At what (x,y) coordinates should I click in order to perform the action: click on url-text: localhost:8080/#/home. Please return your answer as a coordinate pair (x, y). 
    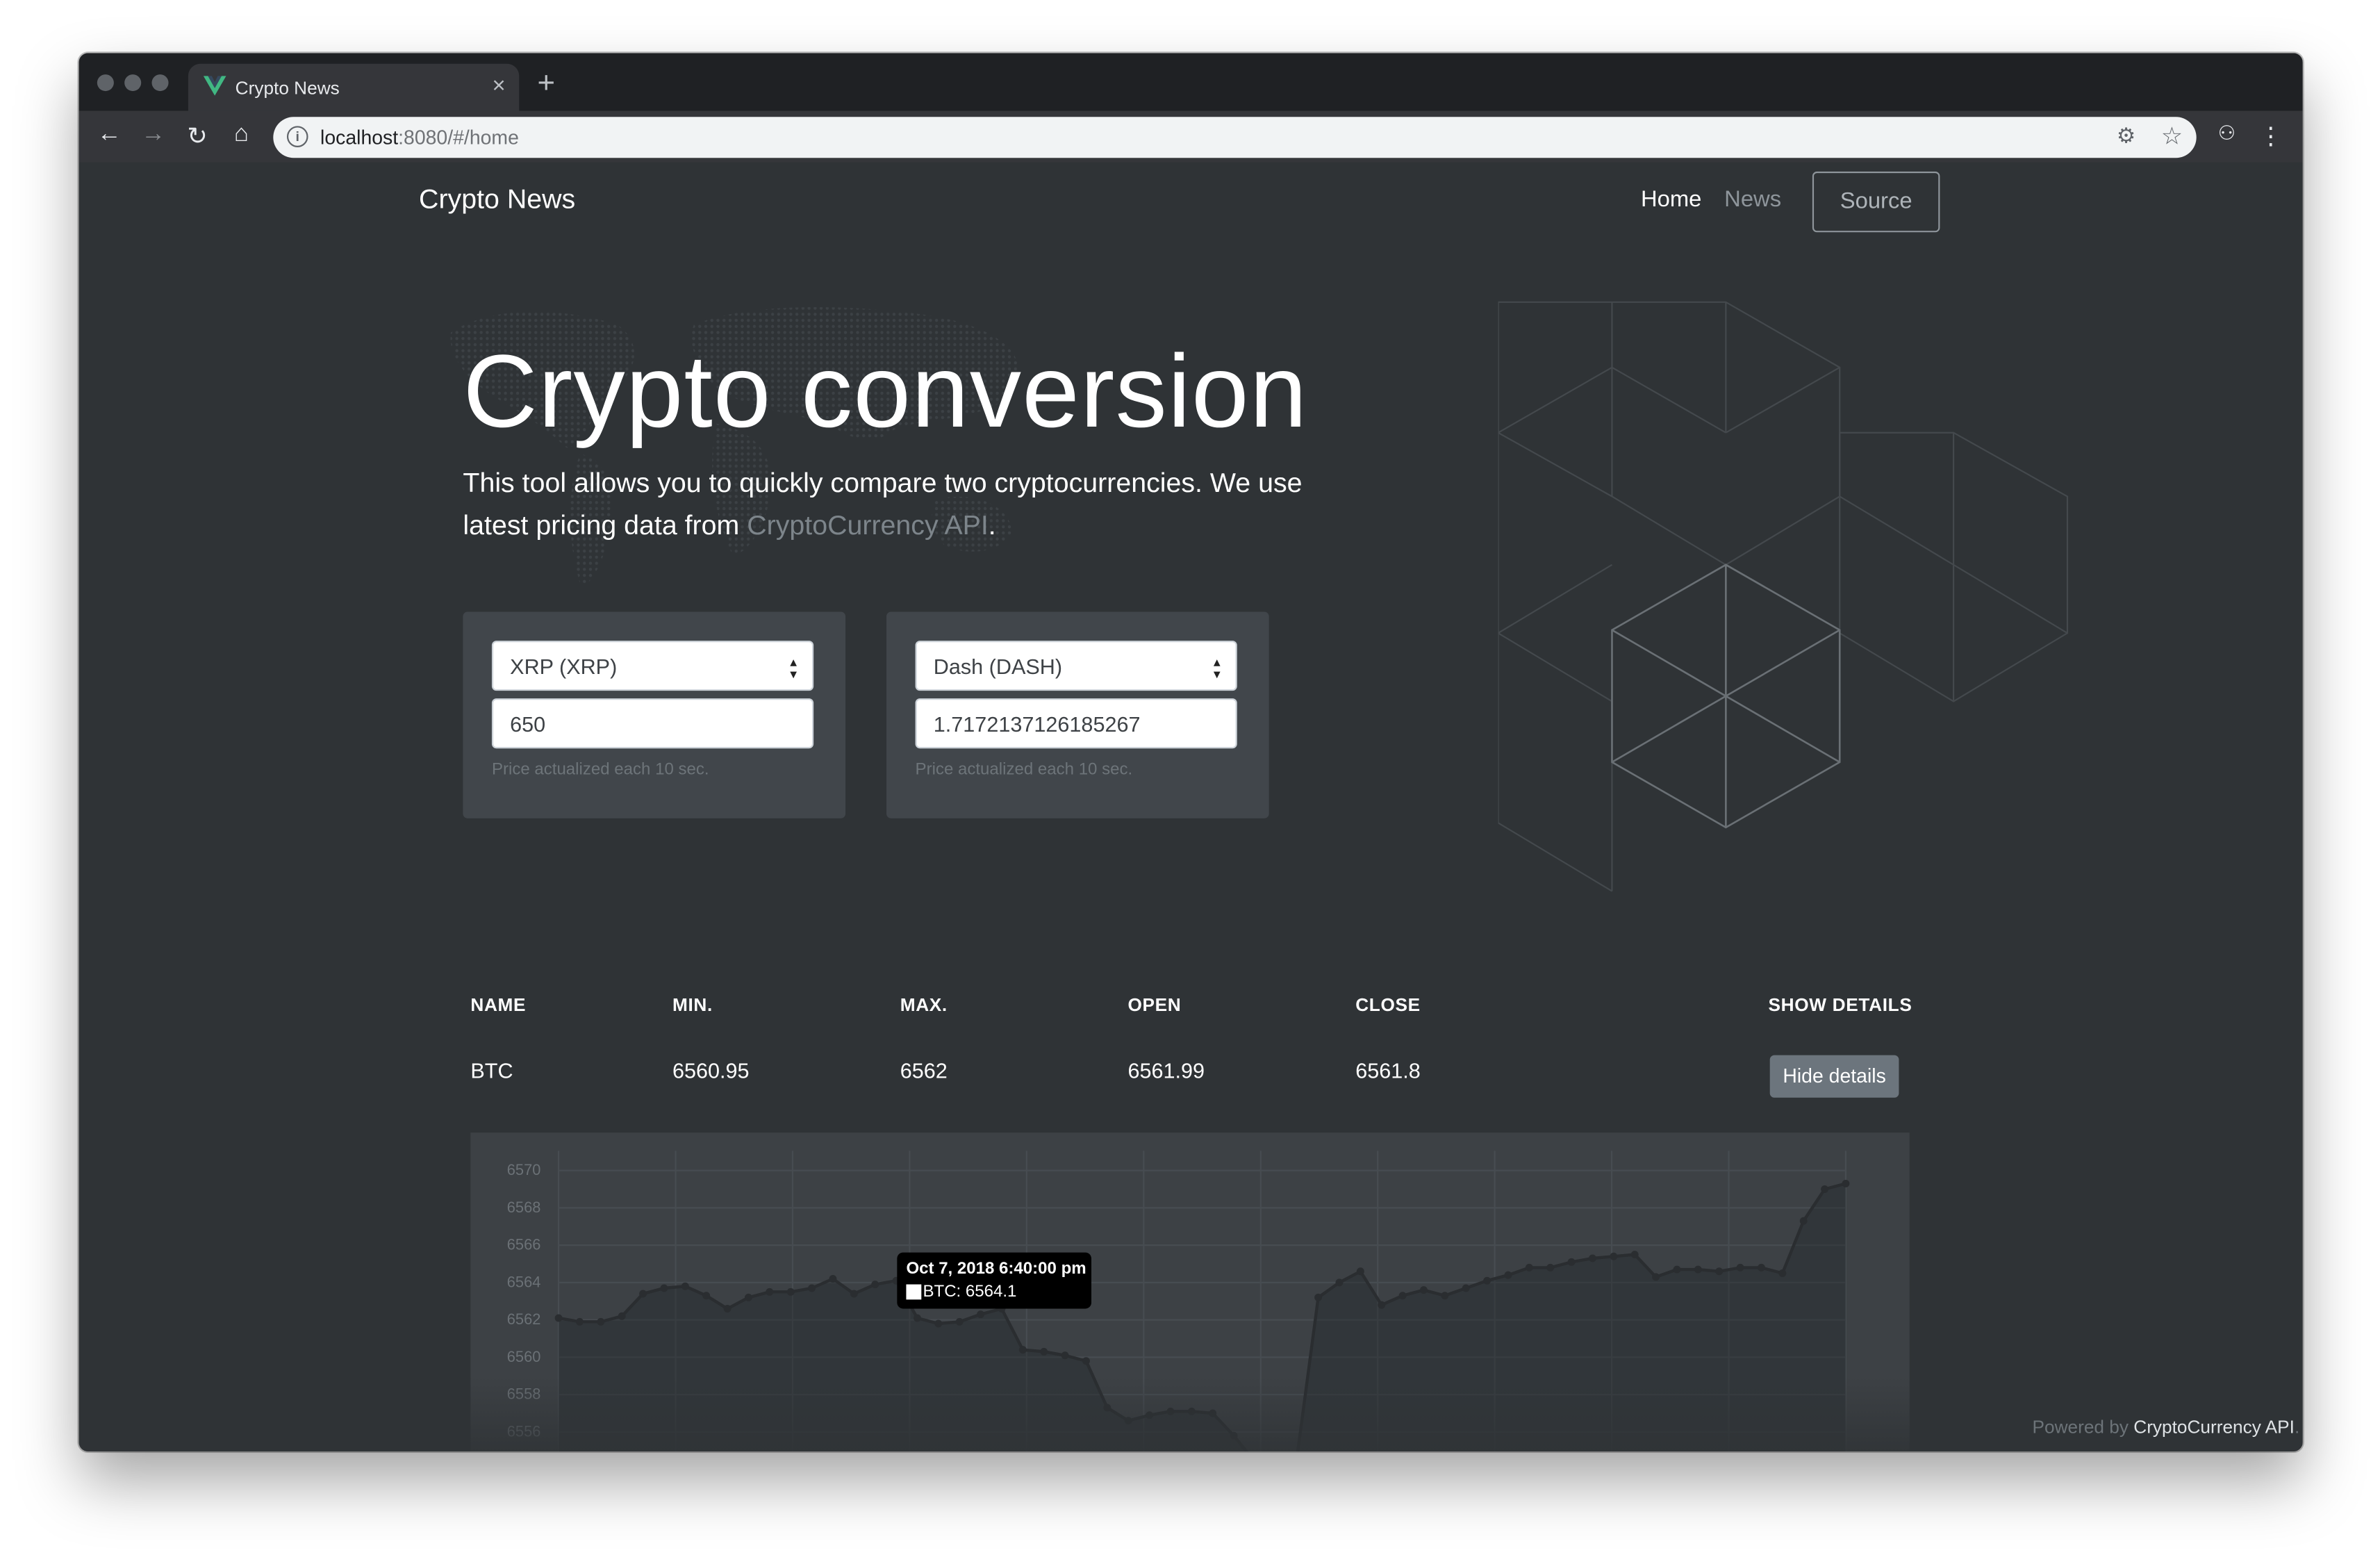
    Looking at the image, I should click on (419, 137).